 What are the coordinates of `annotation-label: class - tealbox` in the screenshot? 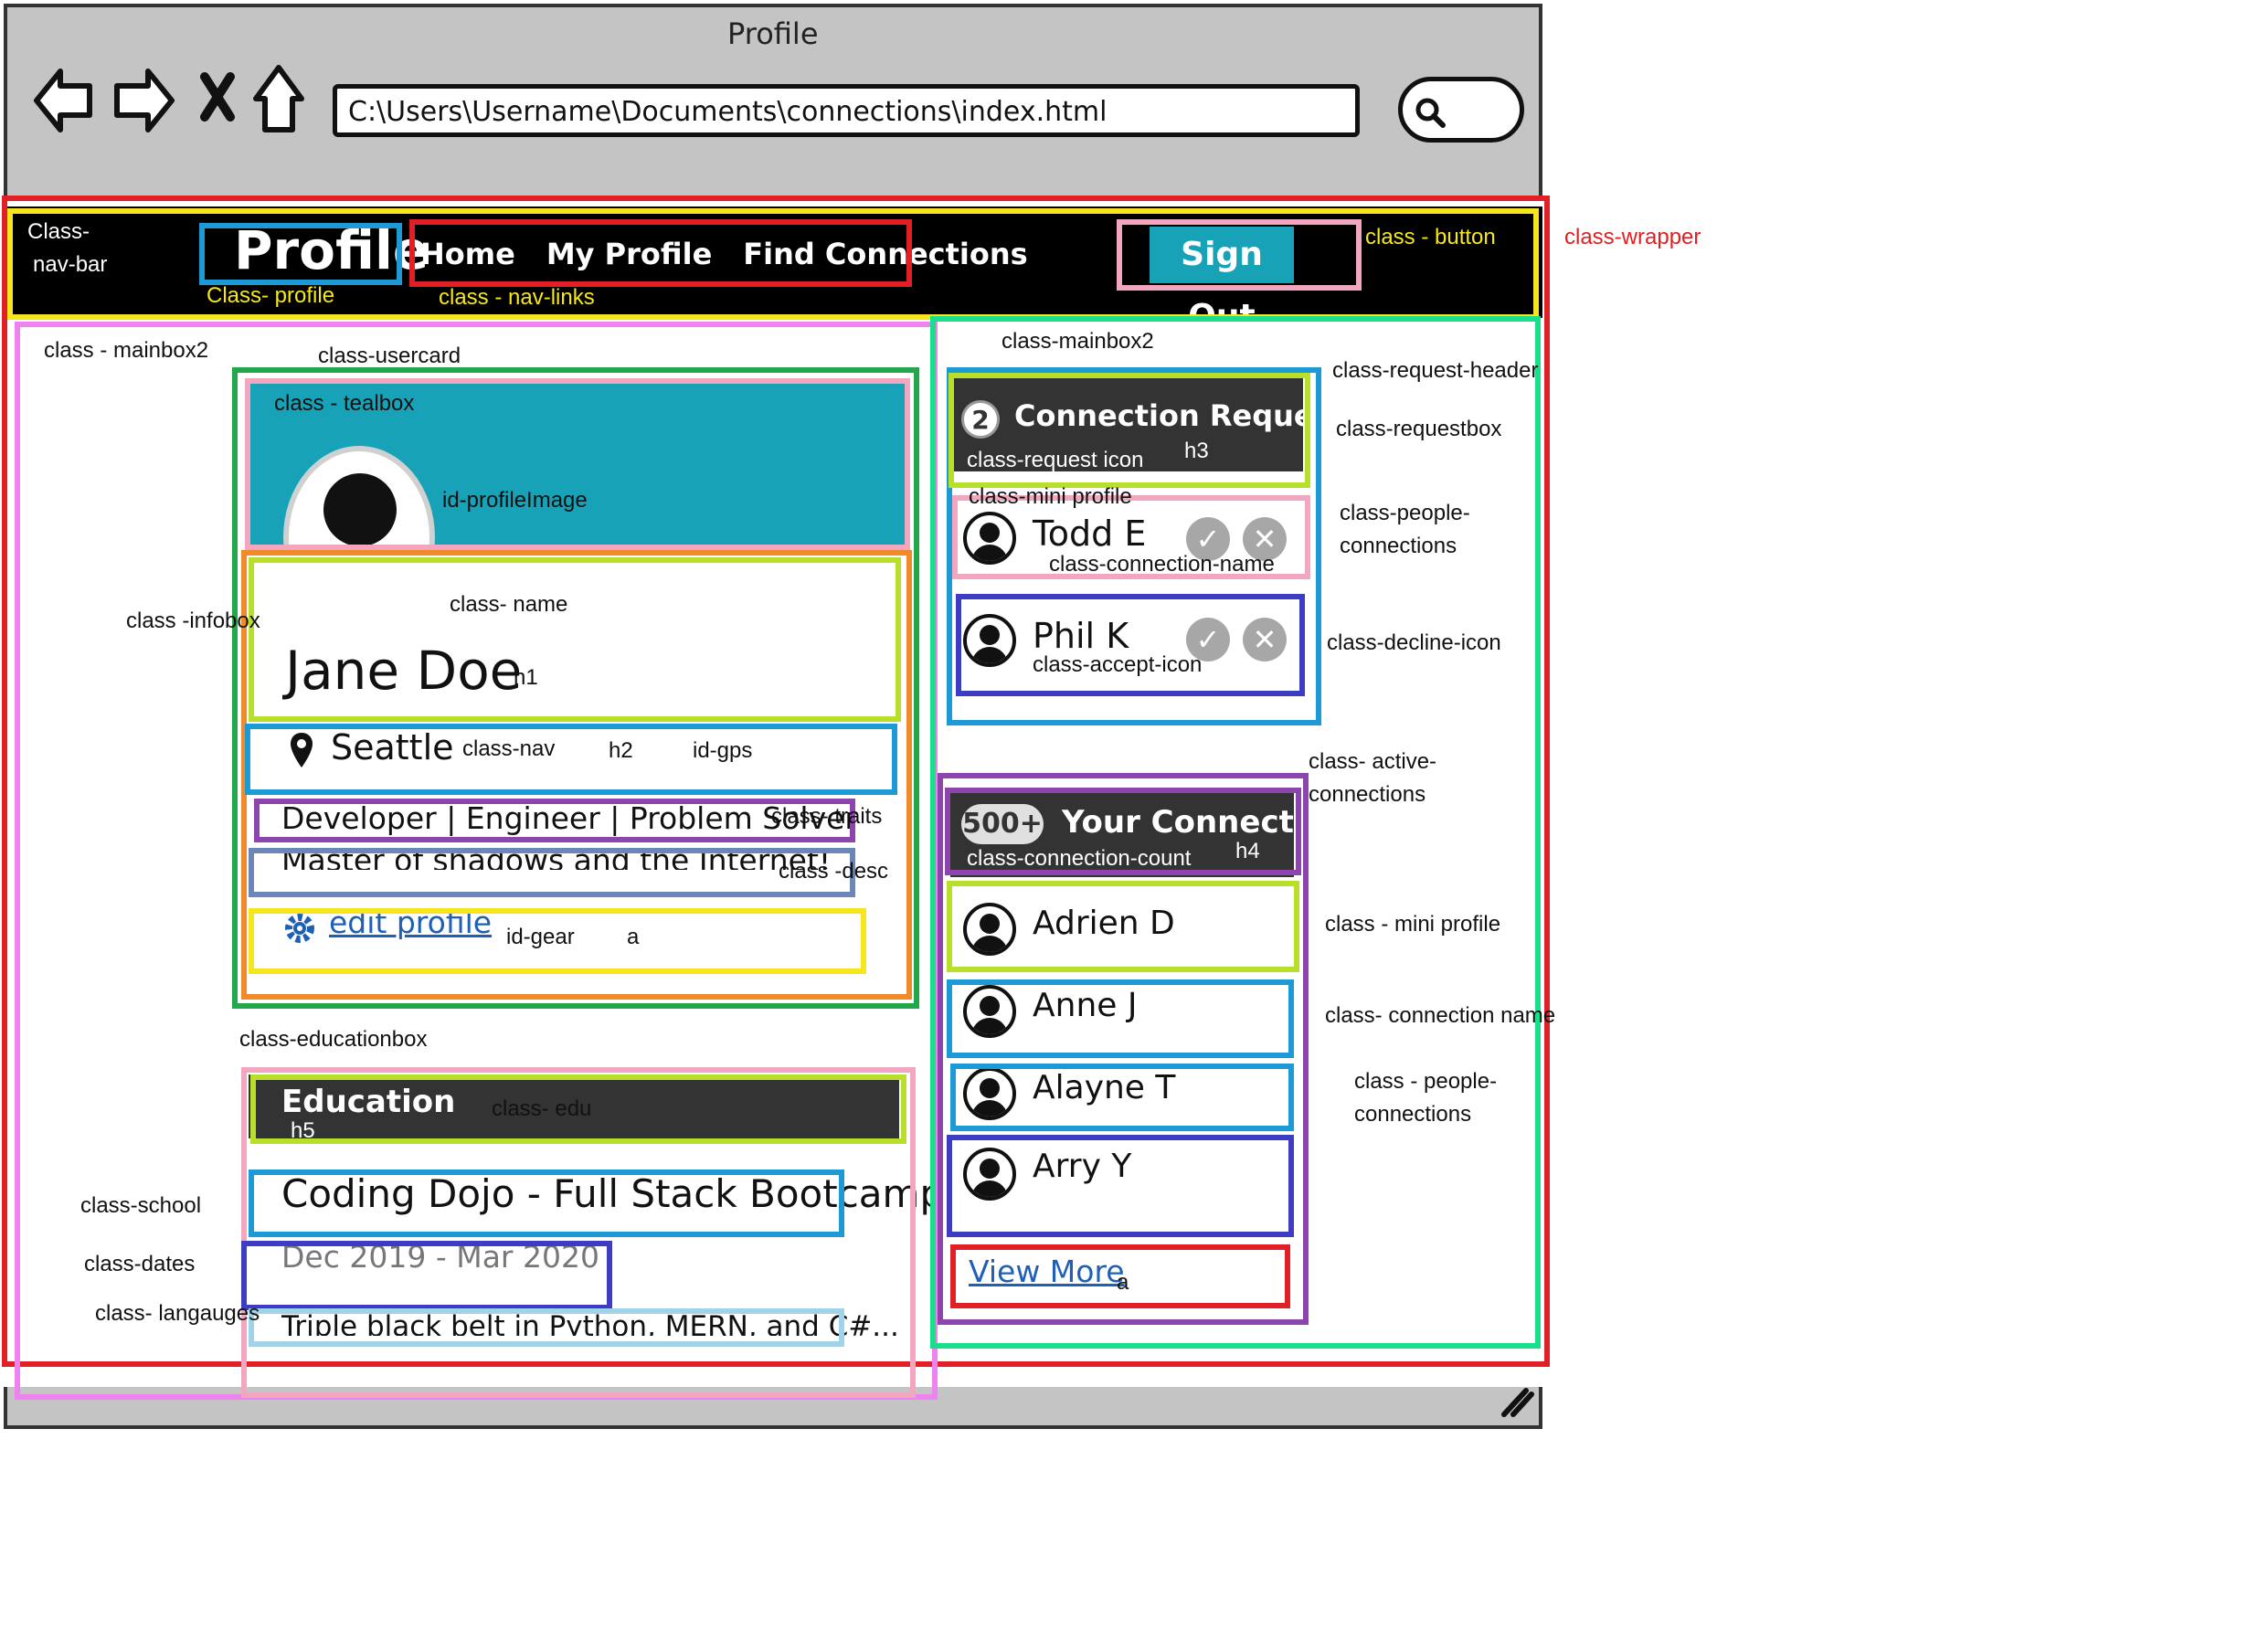 It's located at (344, 403).